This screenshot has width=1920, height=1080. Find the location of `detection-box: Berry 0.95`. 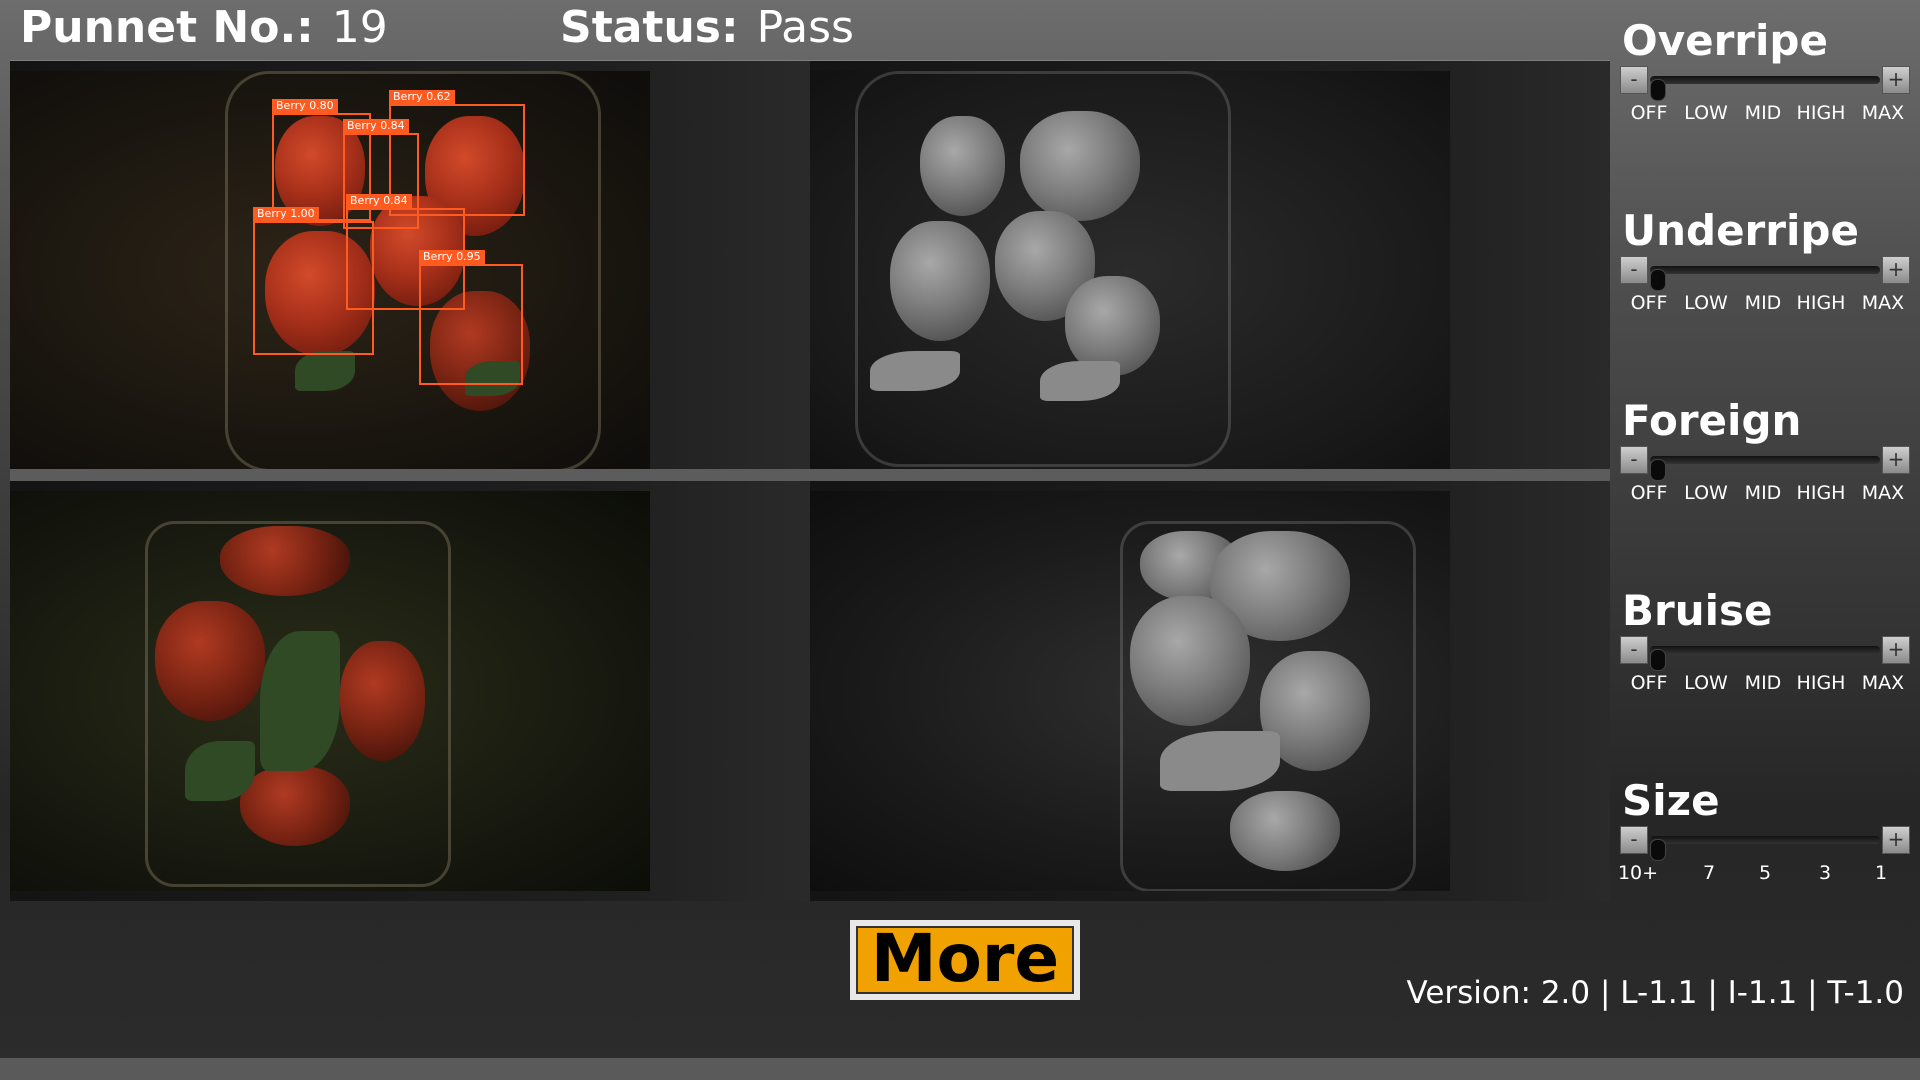

detection-box: Berry 0.95 is located at coordinates (471, 317).